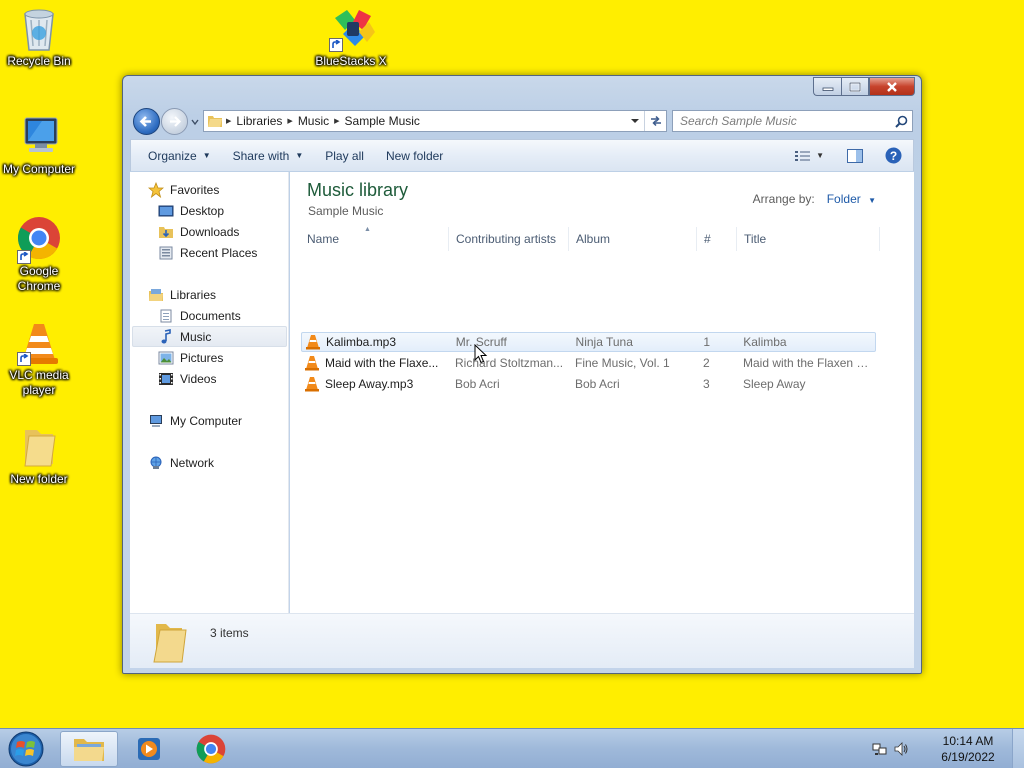  Describe the element at coordinates (166, 358) in the screenshot. I see `pictures-icon` at that location.